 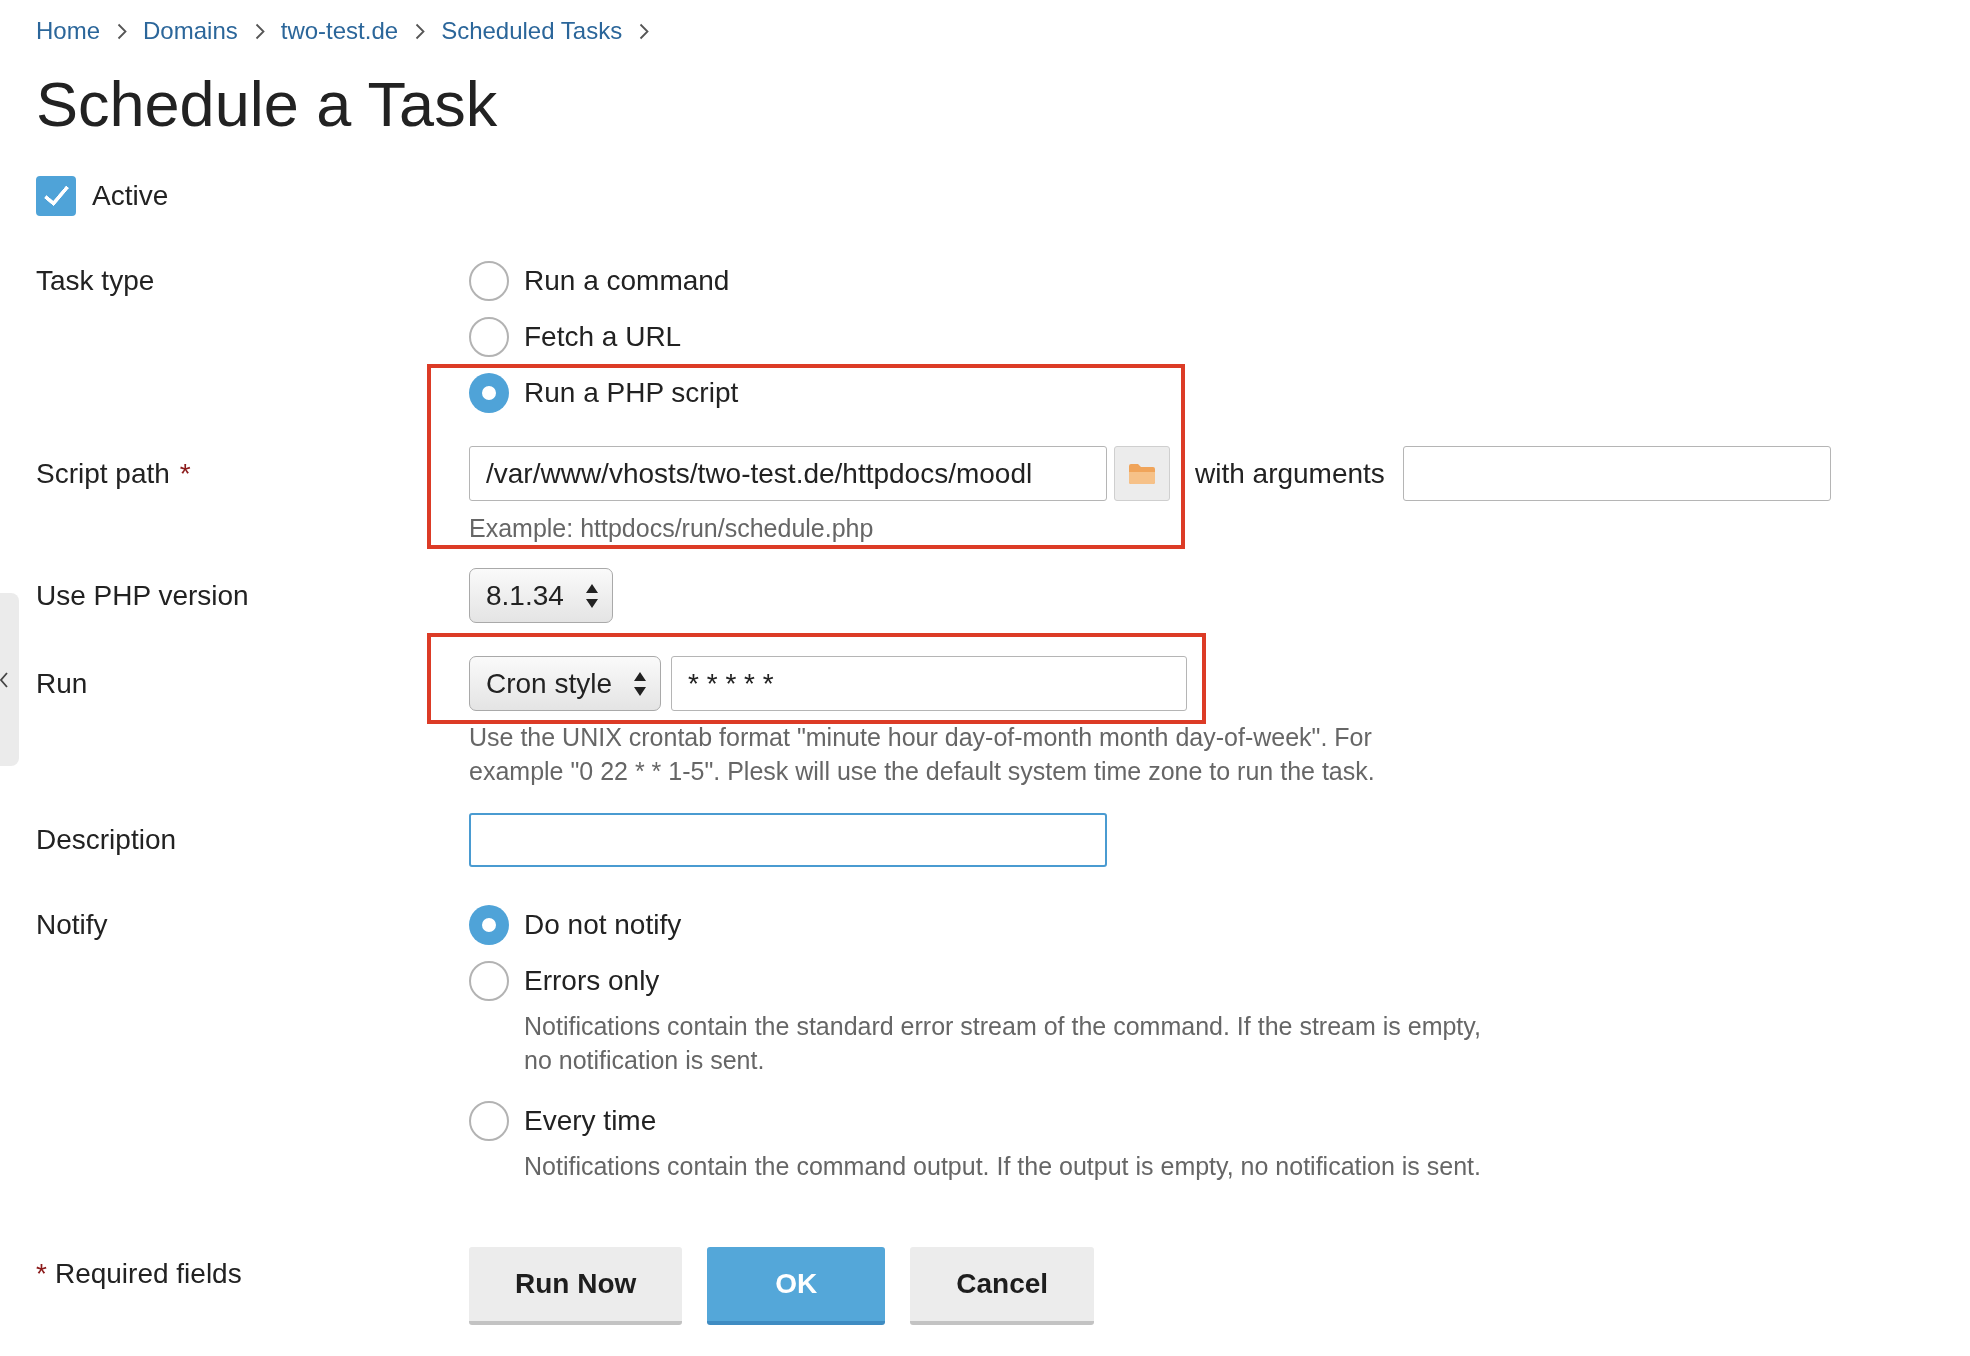 I want to click on browse-button, so click(x=1142, y=473).